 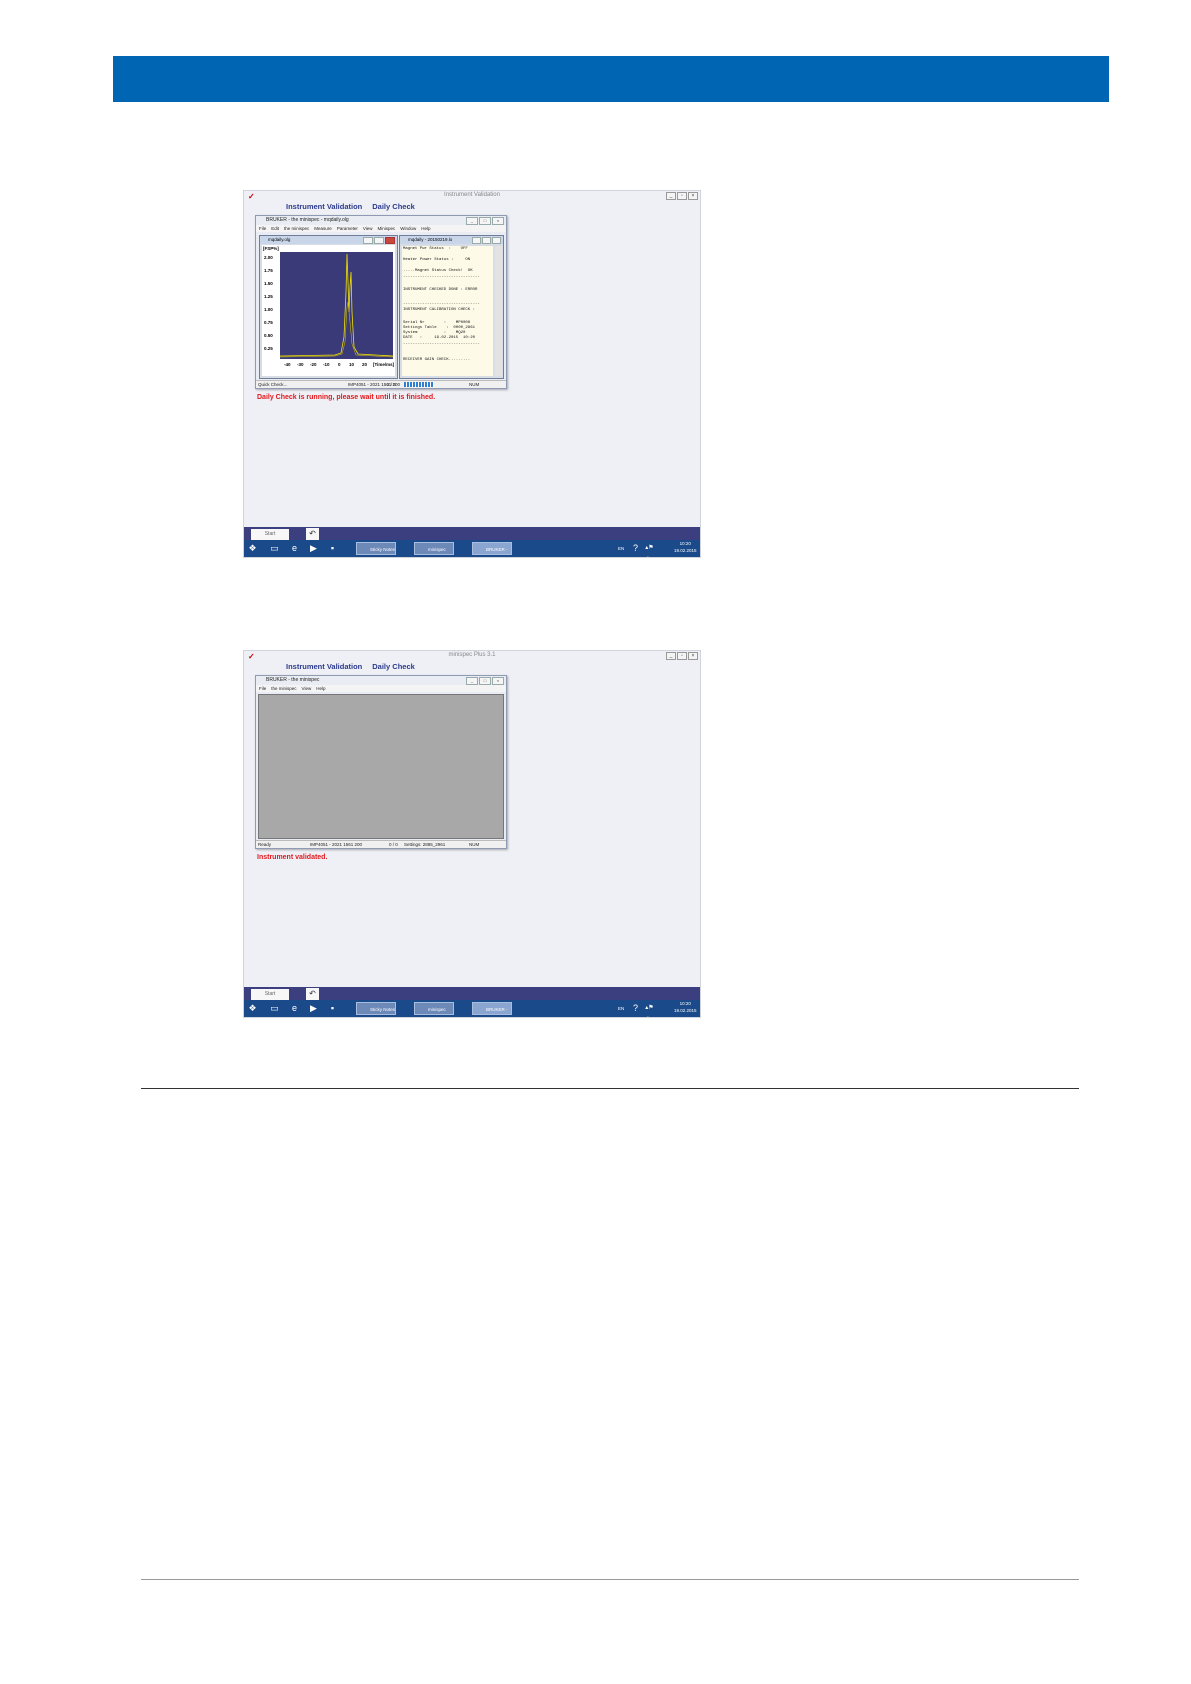 What do you see at coordinates (437, 323) in the screenshot?
I see `log-line: Serial Nr : MP0008` at bounding box center [437, 323].